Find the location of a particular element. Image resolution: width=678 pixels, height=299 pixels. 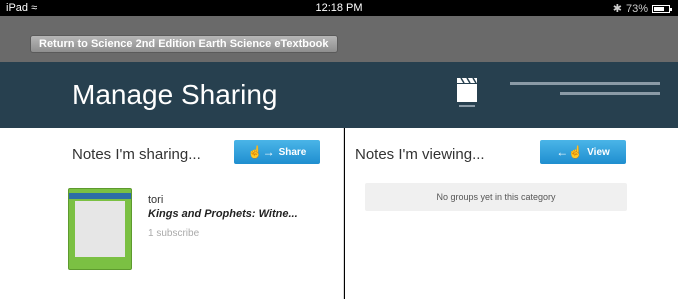

bluetooth-icon: ✱ is located at coordinates (617, 9).